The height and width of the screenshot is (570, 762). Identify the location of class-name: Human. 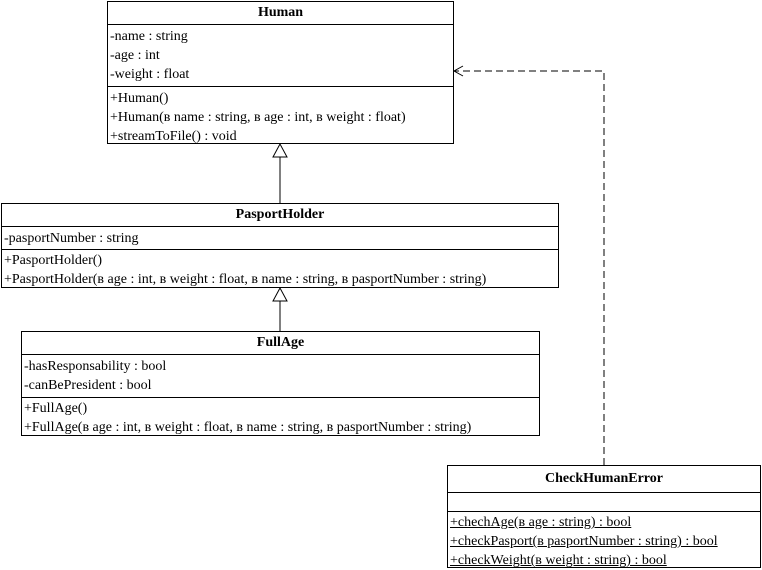
(280, 13).